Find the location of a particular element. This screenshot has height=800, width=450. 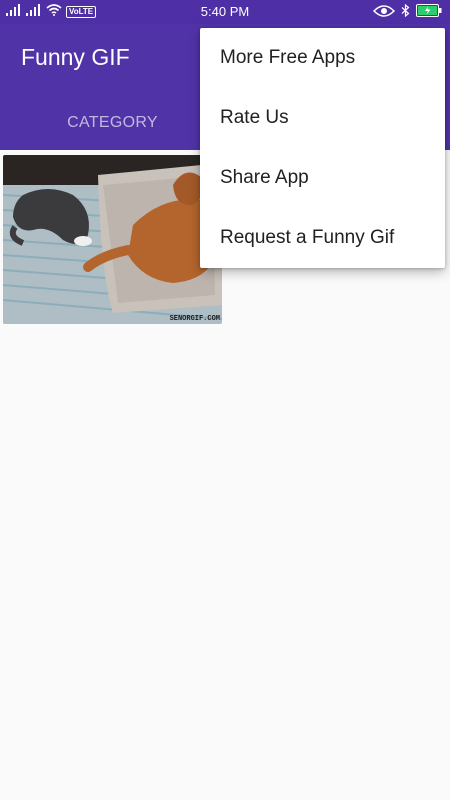

bluetooth-icon is located at coordinates (405, 11).